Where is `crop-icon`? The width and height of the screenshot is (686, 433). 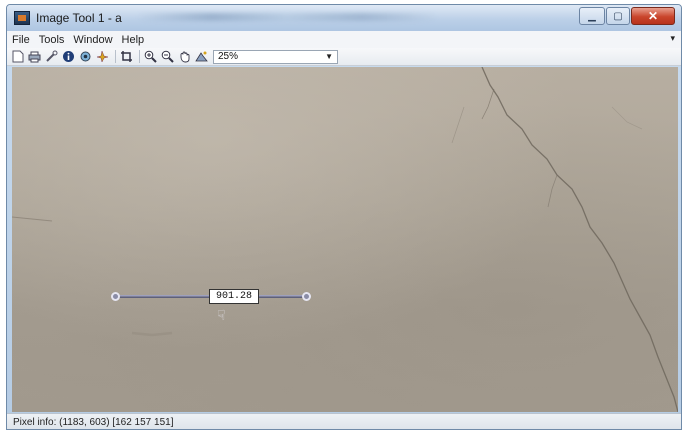 crop-icon is located at coordinates (126, 56).